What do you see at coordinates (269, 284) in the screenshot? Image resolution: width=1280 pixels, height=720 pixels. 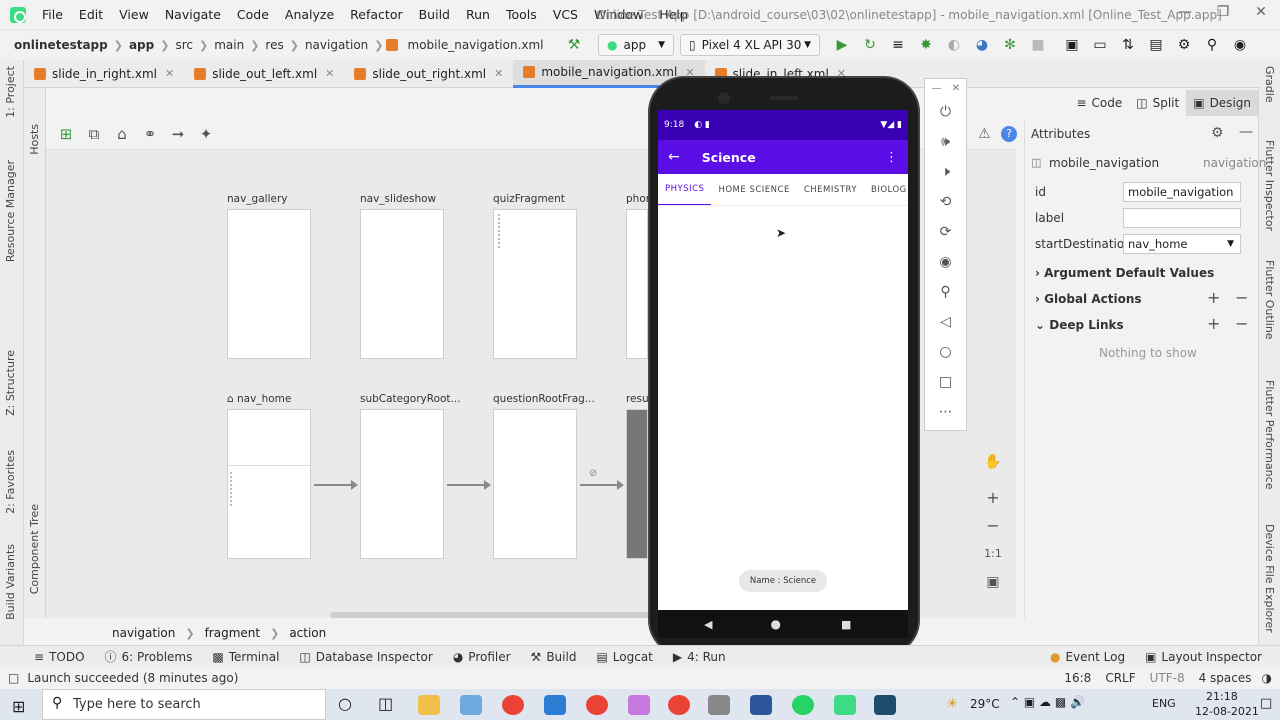 I see `destination-nav-gallery` at bounding box center [269, 284].